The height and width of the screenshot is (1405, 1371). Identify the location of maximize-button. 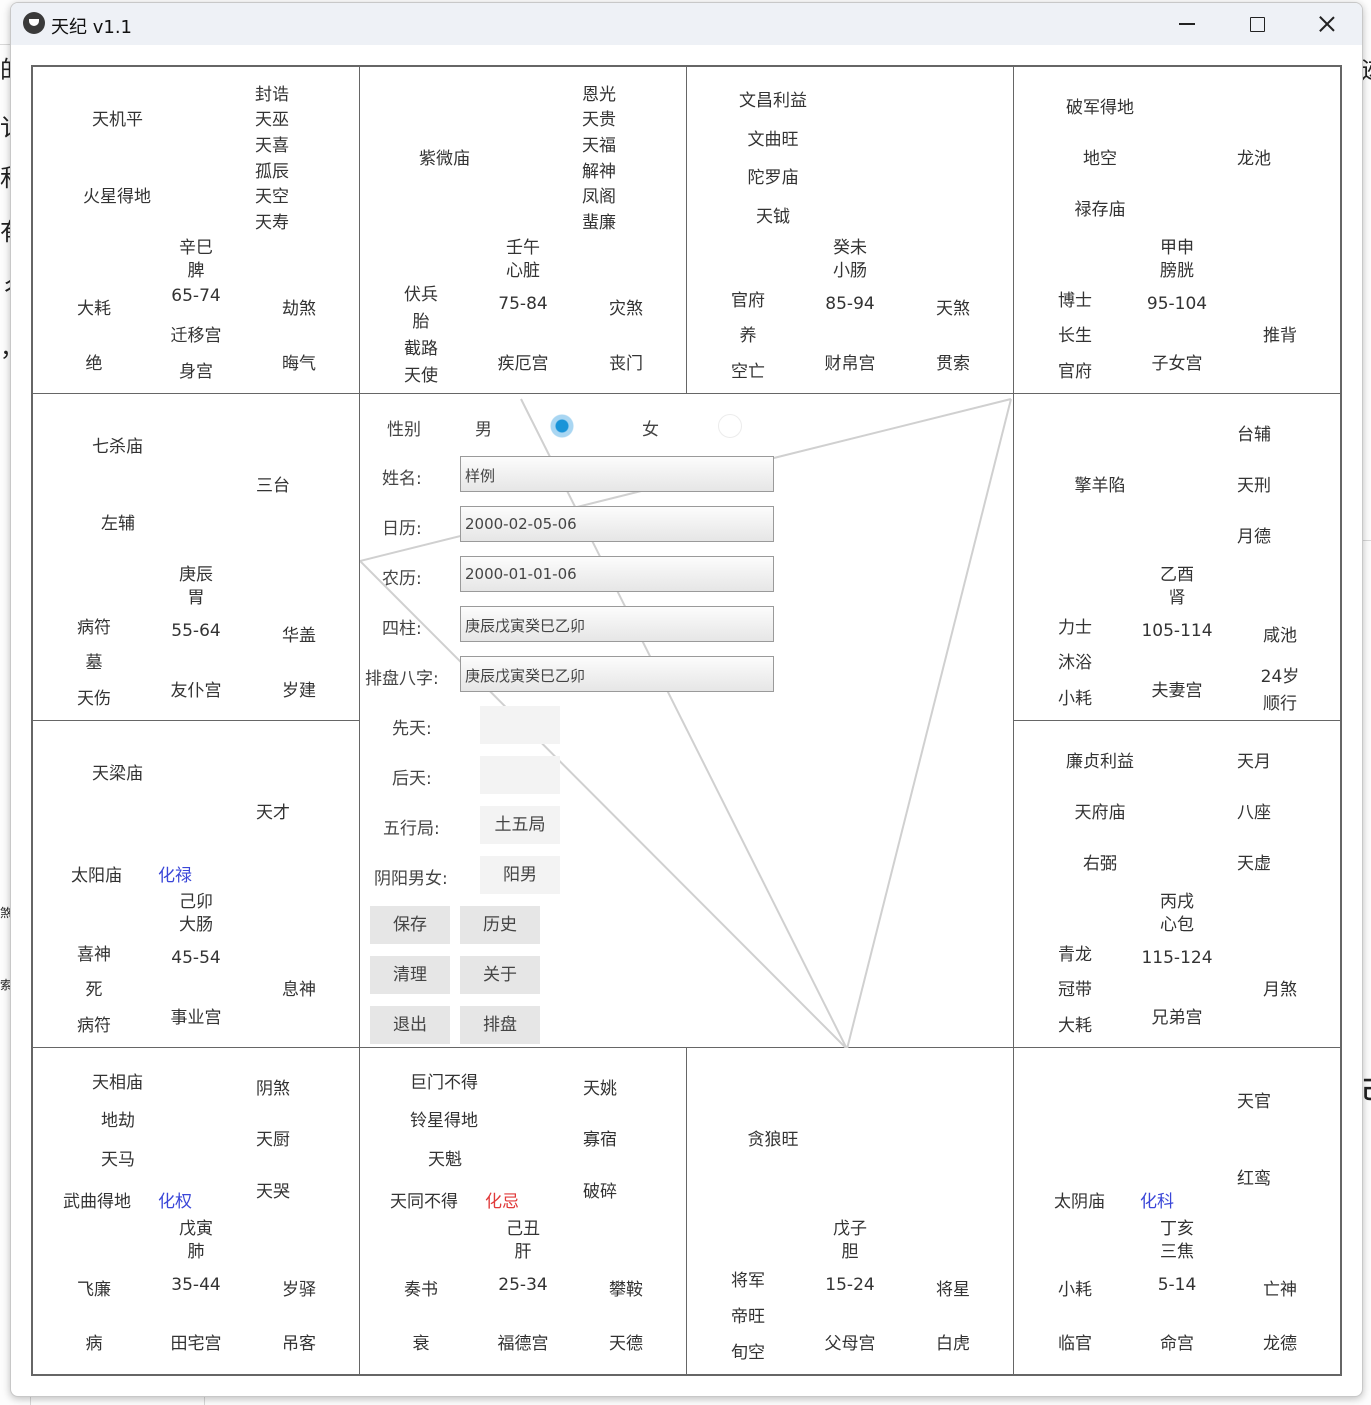
(1257, 24).